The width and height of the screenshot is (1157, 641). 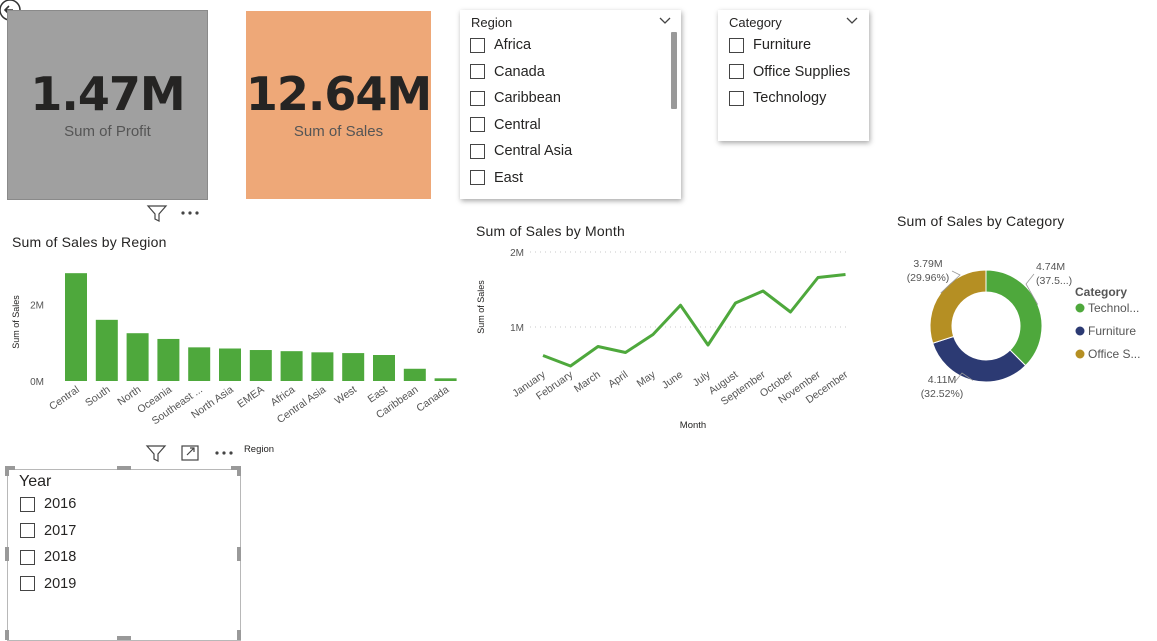 What do you see at coordinates (48, 557) in the screenshot?
I see `year-option: 2018` at bounding box center [48, 557].